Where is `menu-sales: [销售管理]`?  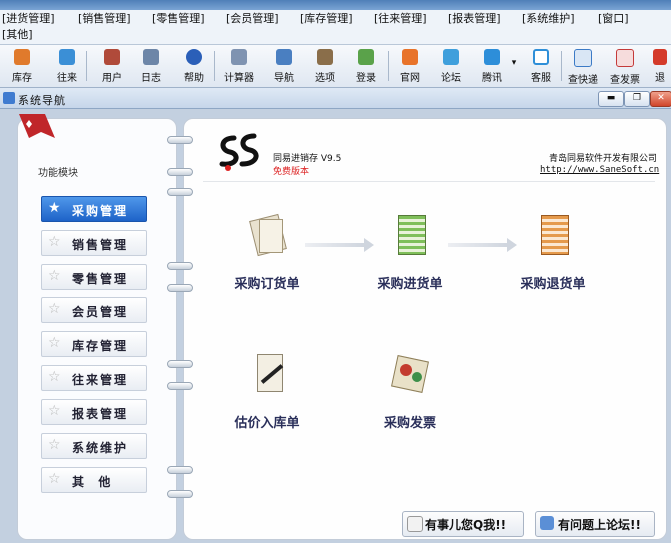 menu-sales: [销售管理] is located at coordinates (104, 19).